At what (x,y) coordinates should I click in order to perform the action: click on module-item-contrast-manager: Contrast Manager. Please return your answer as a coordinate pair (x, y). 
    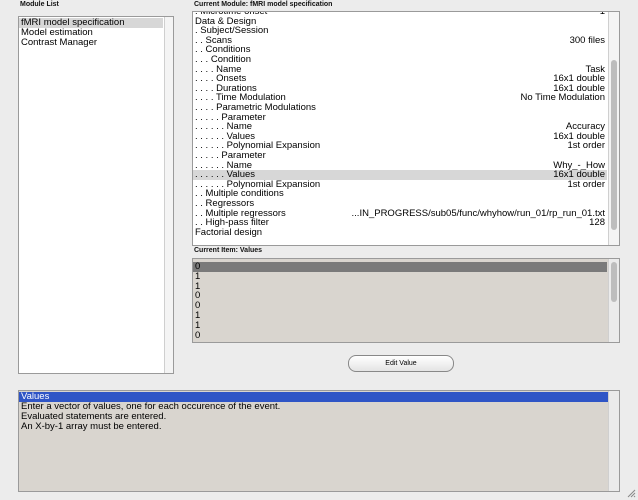
    Looking at the image, I should click on (59, 43).